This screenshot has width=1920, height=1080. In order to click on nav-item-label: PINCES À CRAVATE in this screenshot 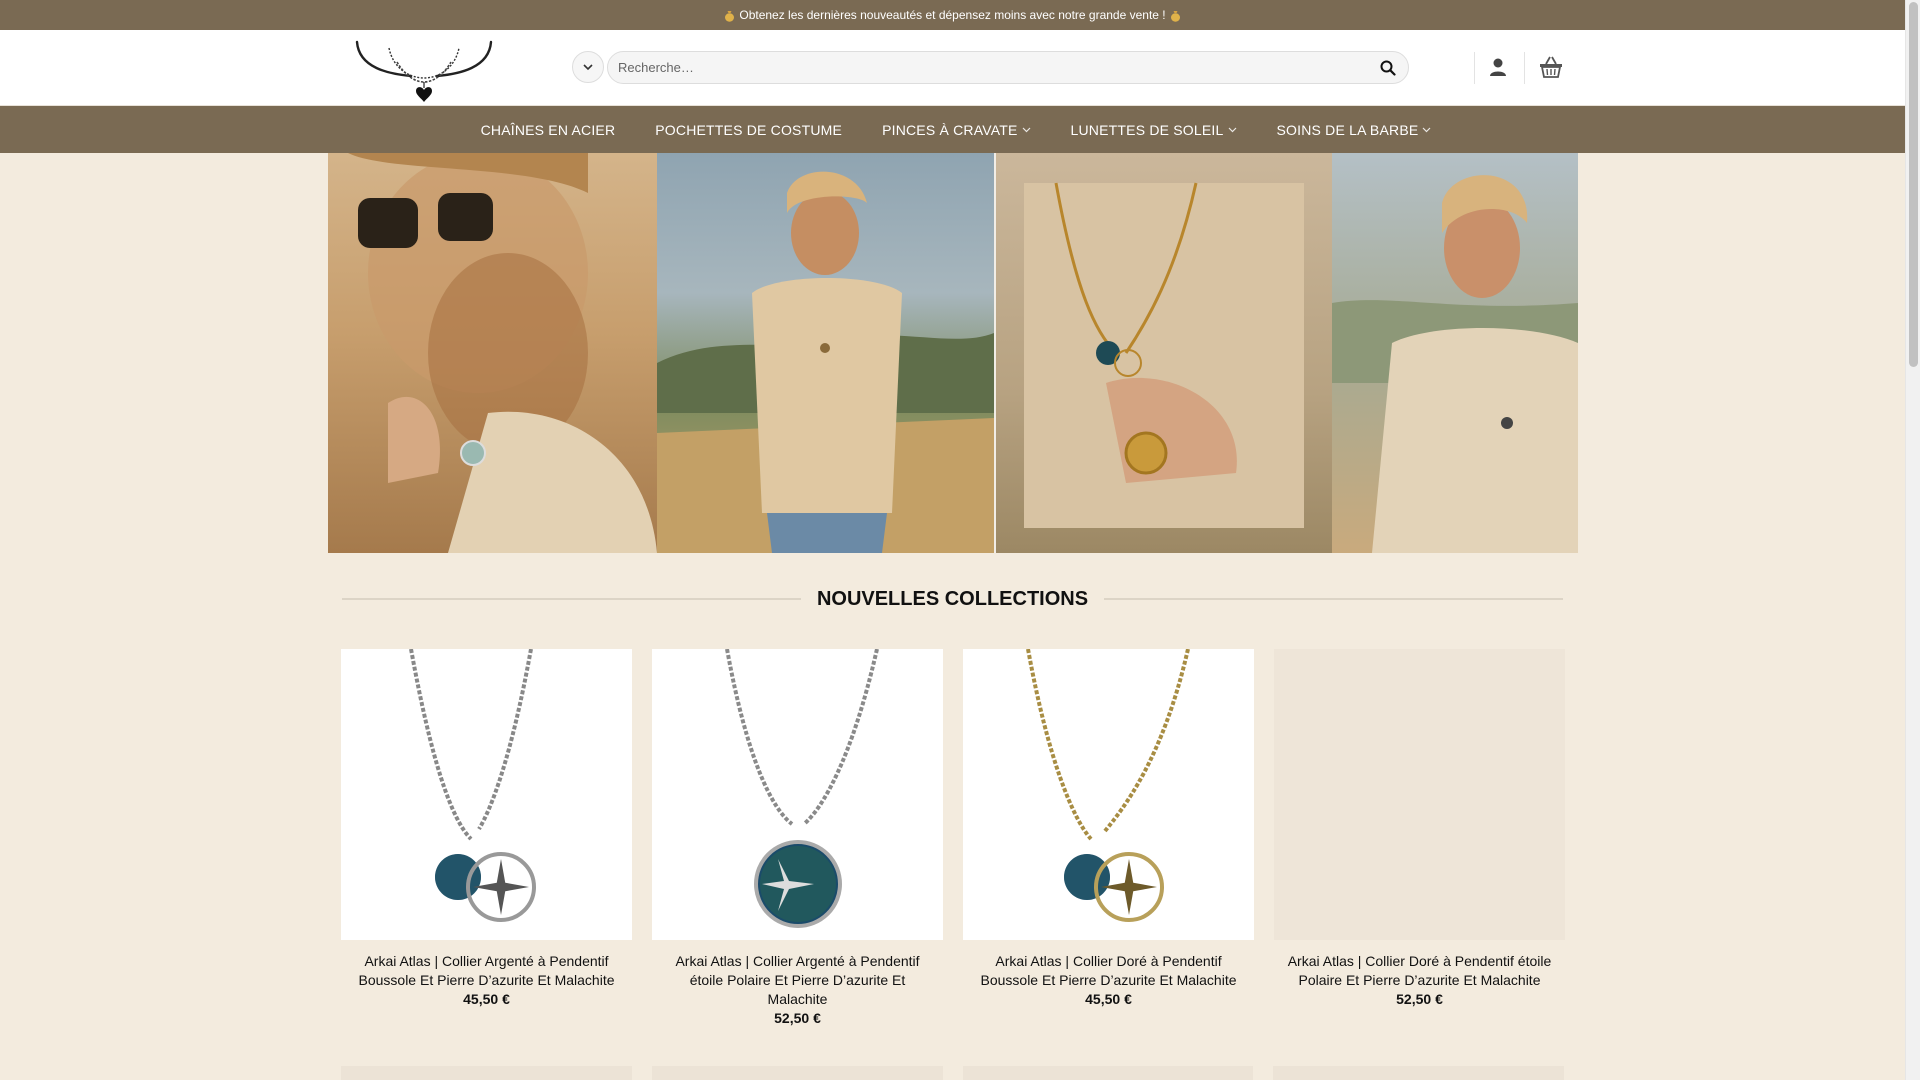, I will do `click(950, 129)`.